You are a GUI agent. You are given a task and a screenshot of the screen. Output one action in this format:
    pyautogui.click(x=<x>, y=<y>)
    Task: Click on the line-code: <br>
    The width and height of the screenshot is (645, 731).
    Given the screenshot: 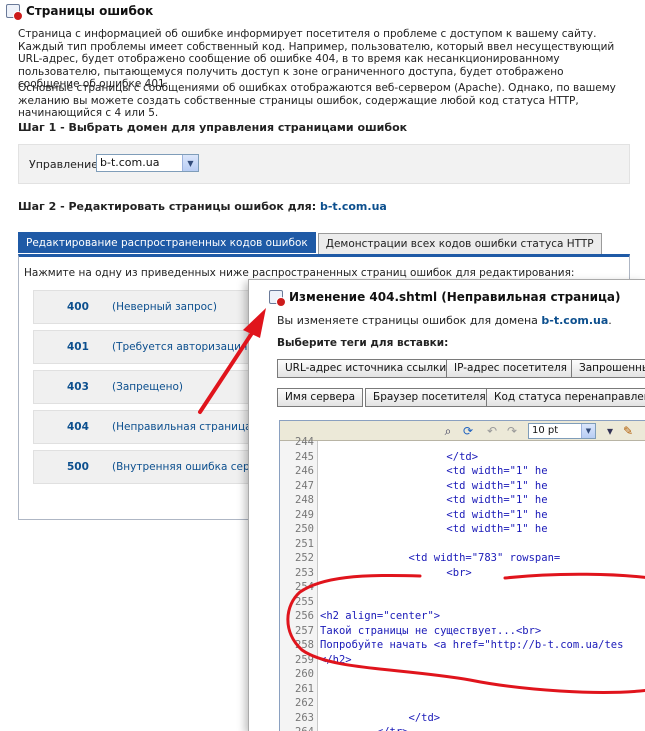 What is the action you would take?
    pyautogui.click(x=395, y=573)
    